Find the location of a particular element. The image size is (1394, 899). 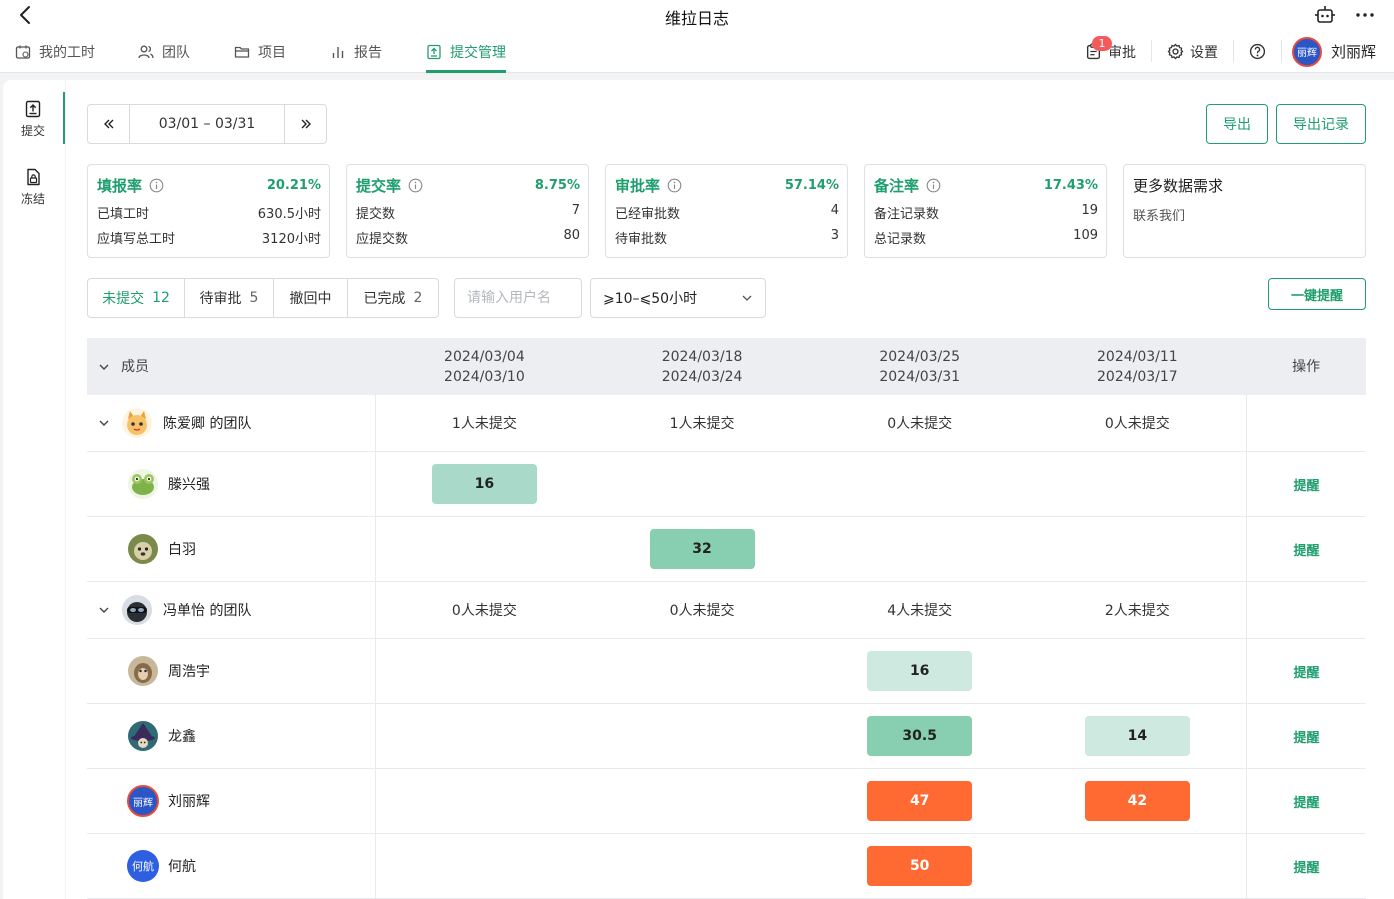

filter-pending-approval: 待审批 5 is located at coordinates (229, 298).